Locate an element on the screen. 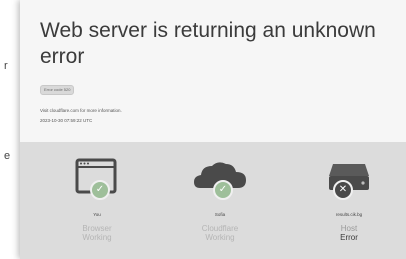  server-icon: ✕ is located at coordinates (349, 179).